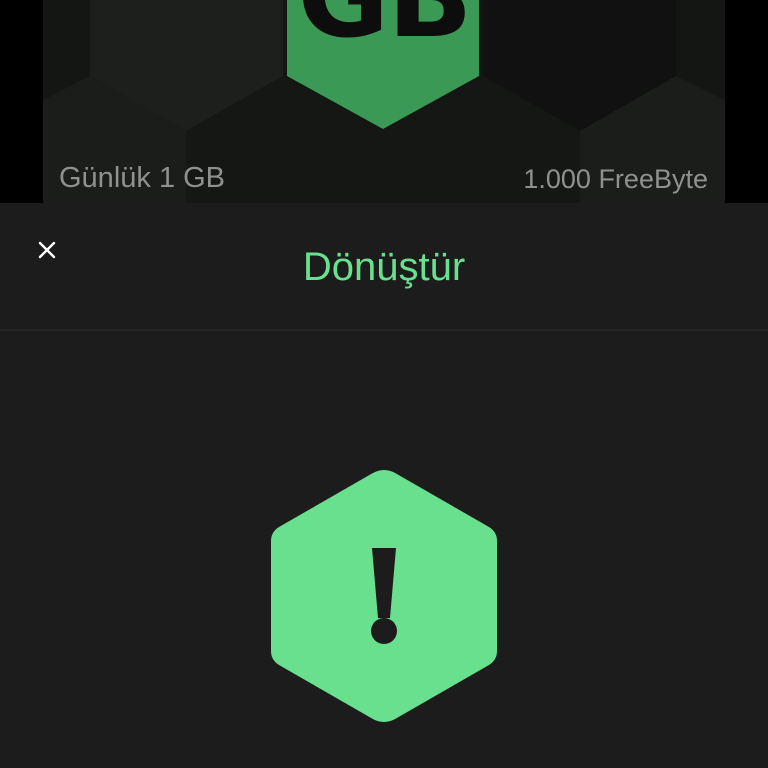 The height and width of the screenshot is (768, 768). What do you see at coordinates (615, 179) in the screenshot?
I see `package-price-label: 1.000 FreeByte` at bounding box center [615, 179].